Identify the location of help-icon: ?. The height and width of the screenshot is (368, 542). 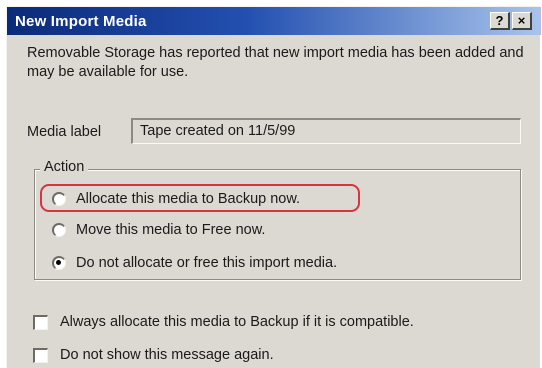
(499, 20).